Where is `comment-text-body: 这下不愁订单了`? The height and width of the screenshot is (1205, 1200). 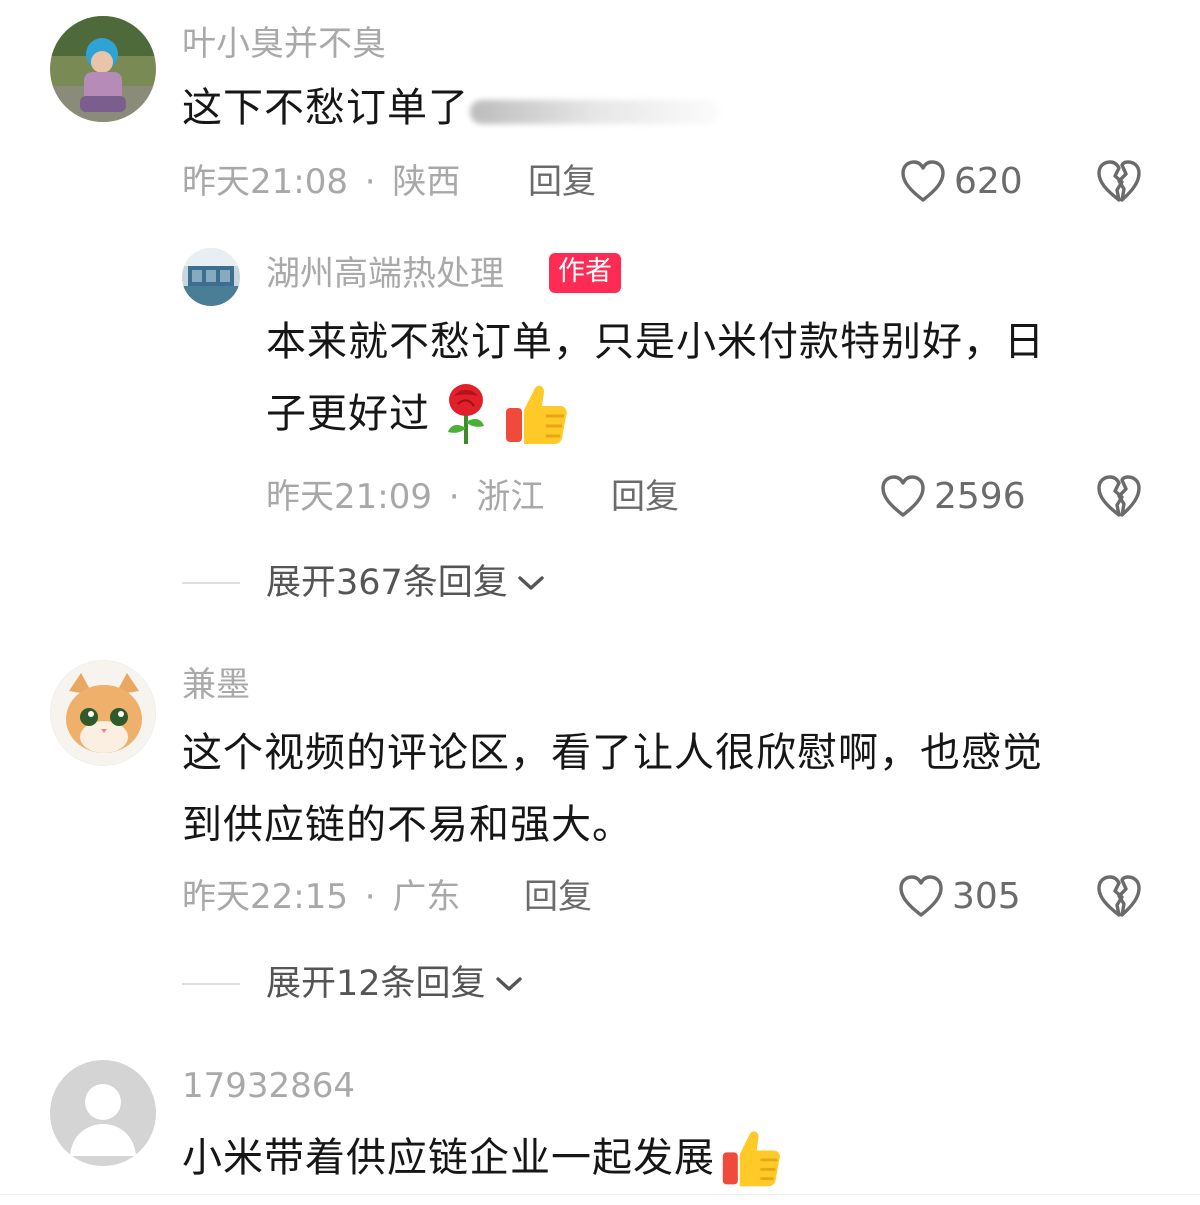 comment-text-body: 这下不愁订单了 is located at coordinates (325, 108).